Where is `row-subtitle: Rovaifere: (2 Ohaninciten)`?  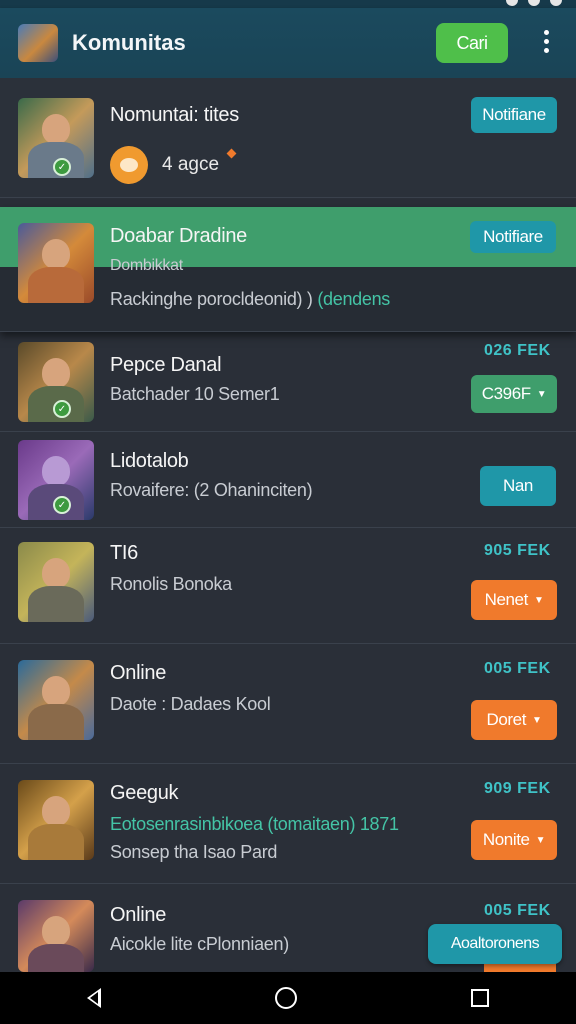
row-subtitle: Rovaifere: (2 Ohaninciten) is located at coordinates (211, 490).